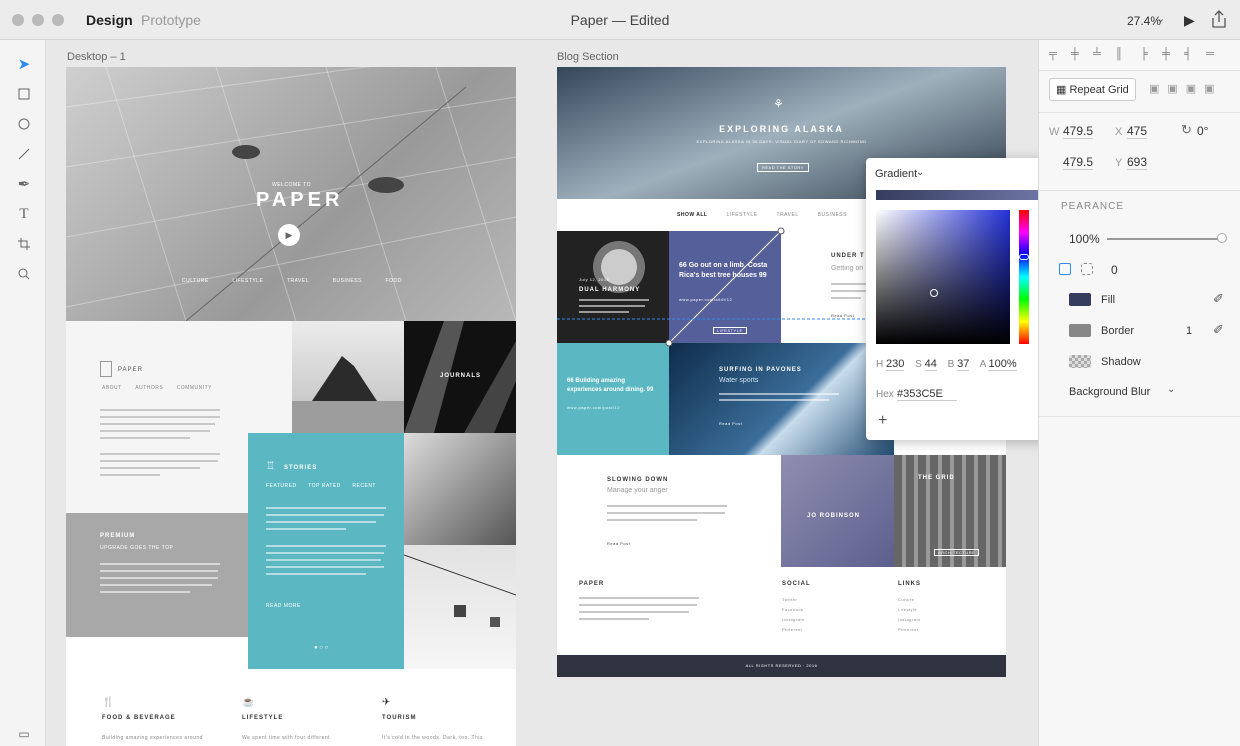 This screenshot has width=1240, height=746. Describe the element at coordinates (171, 20) in the screenshot. I see `tab-prototype: Prototype` at that location.